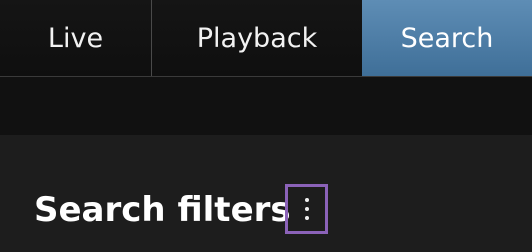  I want to click on search-filters-more-button, so click(306, 209).